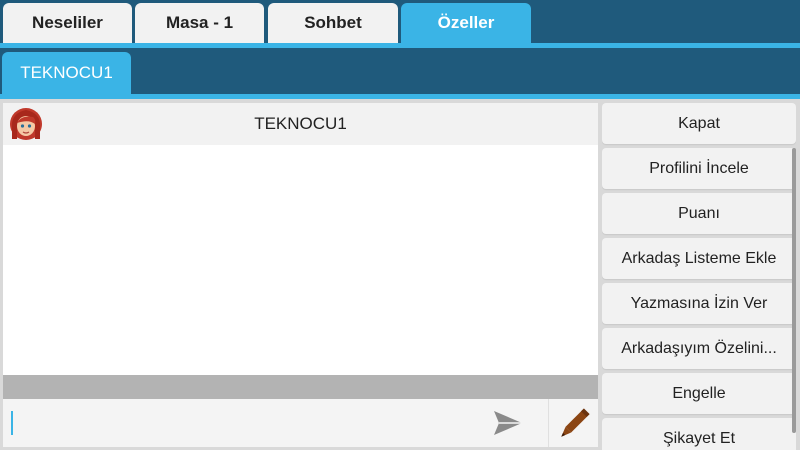 This screenshot has width=800, height=450. What do you see at coordinates (699, 258) in the screenshot?
I see `add-friend-button: Arkadaş Listeme Ekle` at bounding box center [699, 258].